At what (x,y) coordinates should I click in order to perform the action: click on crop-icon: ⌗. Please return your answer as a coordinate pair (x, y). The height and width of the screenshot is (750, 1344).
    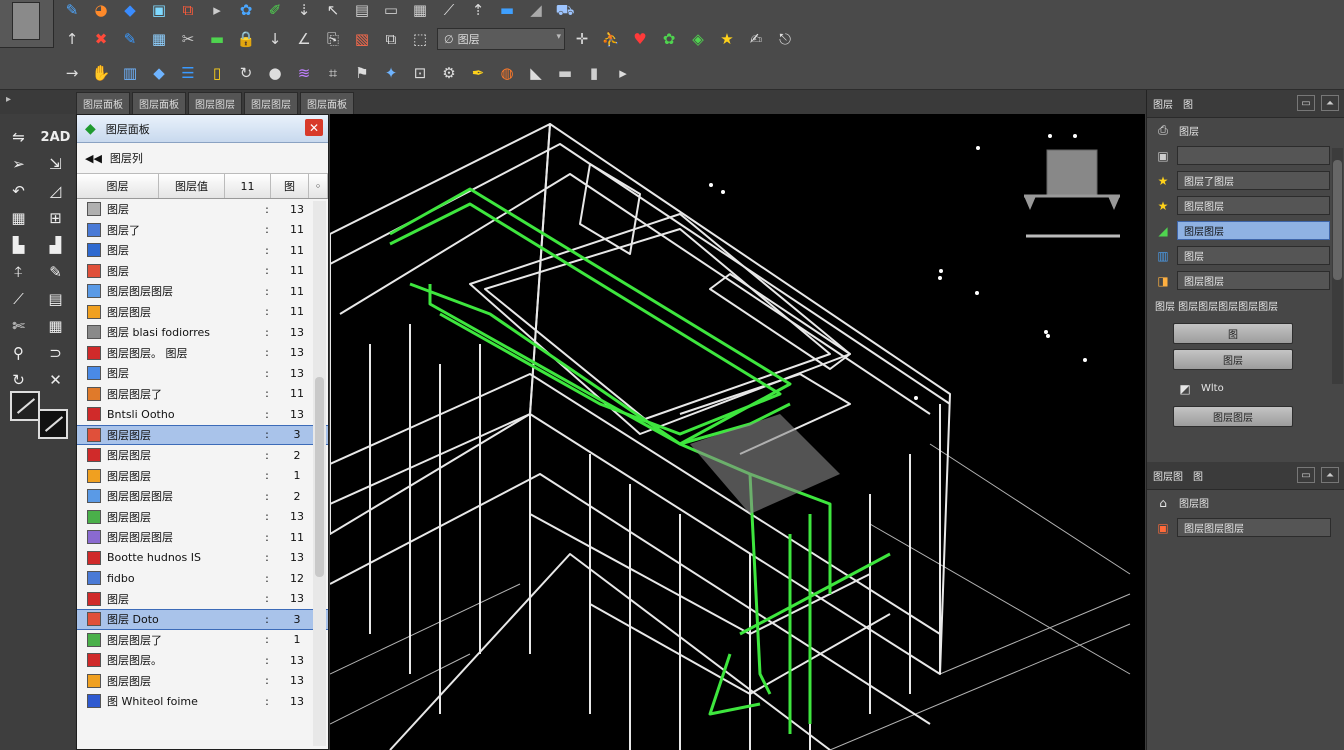
    Looking at the image, I should click on (333, 73).